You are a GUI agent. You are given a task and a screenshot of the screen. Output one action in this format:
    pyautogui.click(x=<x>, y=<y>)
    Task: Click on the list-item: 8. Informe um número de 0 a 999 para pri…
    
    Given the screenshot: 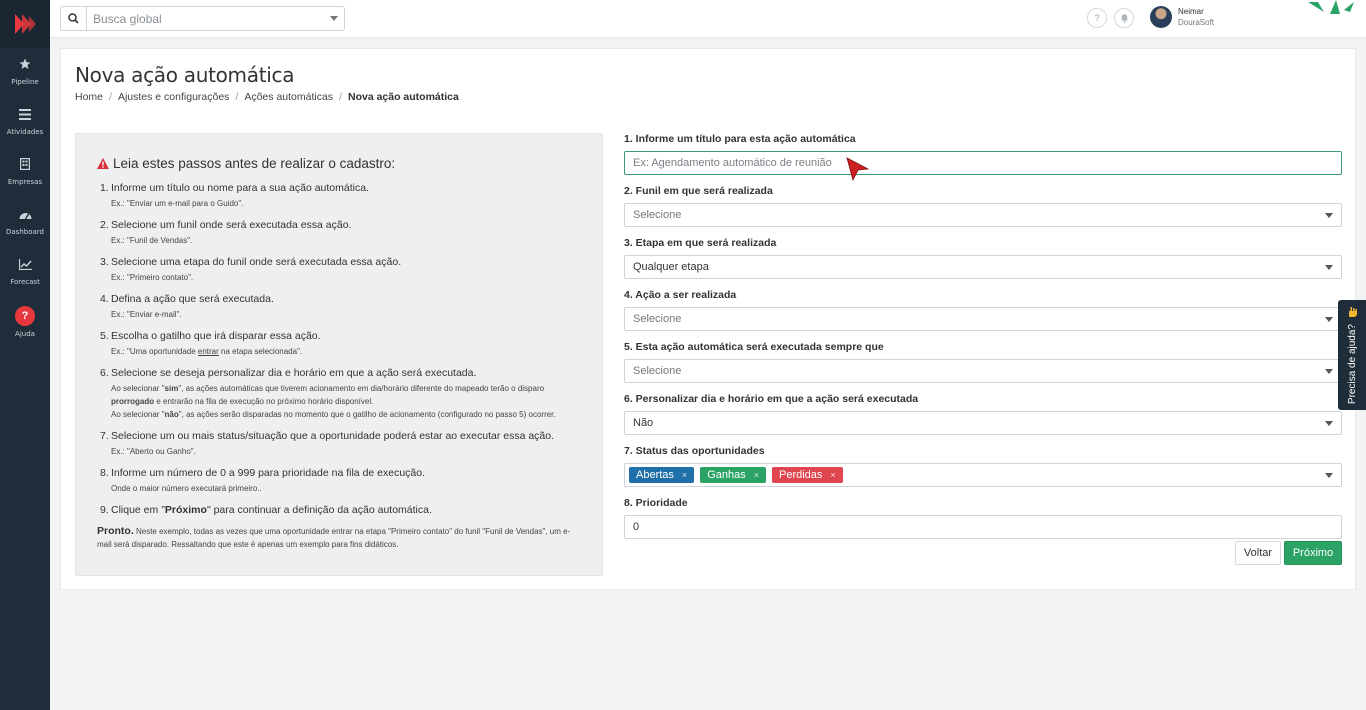 What is the action you would take?
    pyautogui.click(x=341, y=481)
    